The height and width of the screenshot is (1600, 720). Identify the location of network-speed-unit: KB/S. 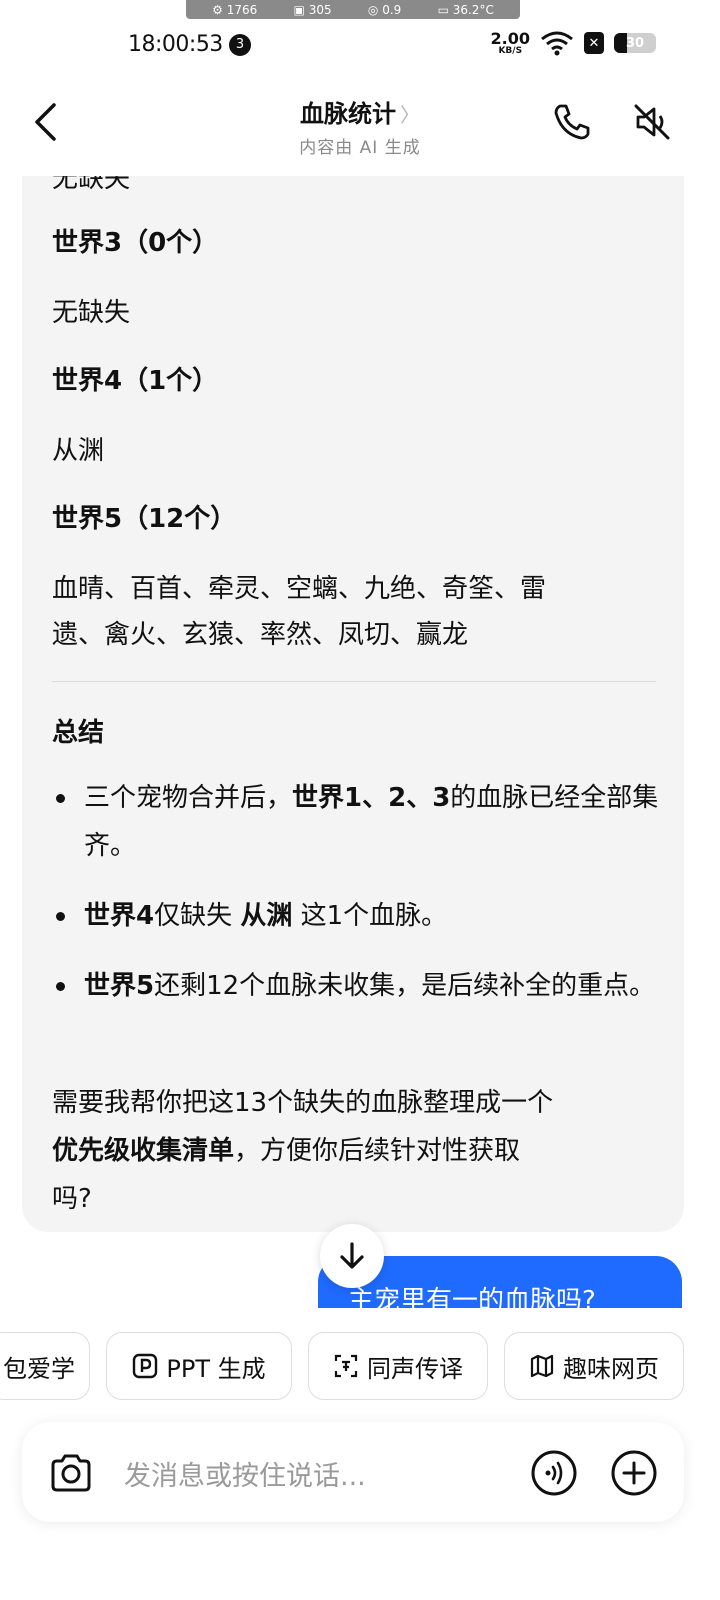
(510, 50).